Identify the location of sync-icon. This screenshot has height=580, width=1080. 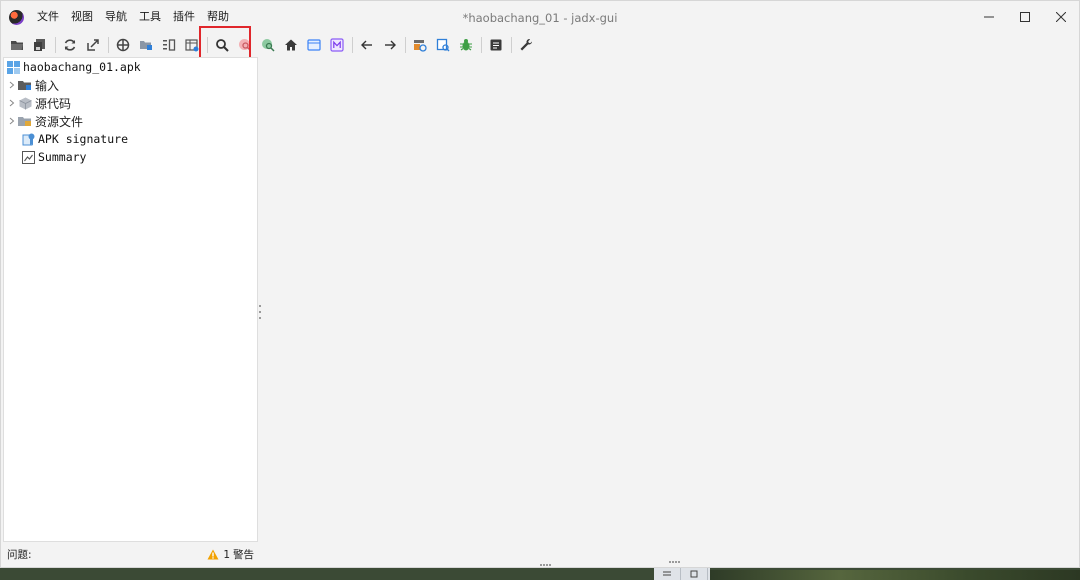
(70, 45).